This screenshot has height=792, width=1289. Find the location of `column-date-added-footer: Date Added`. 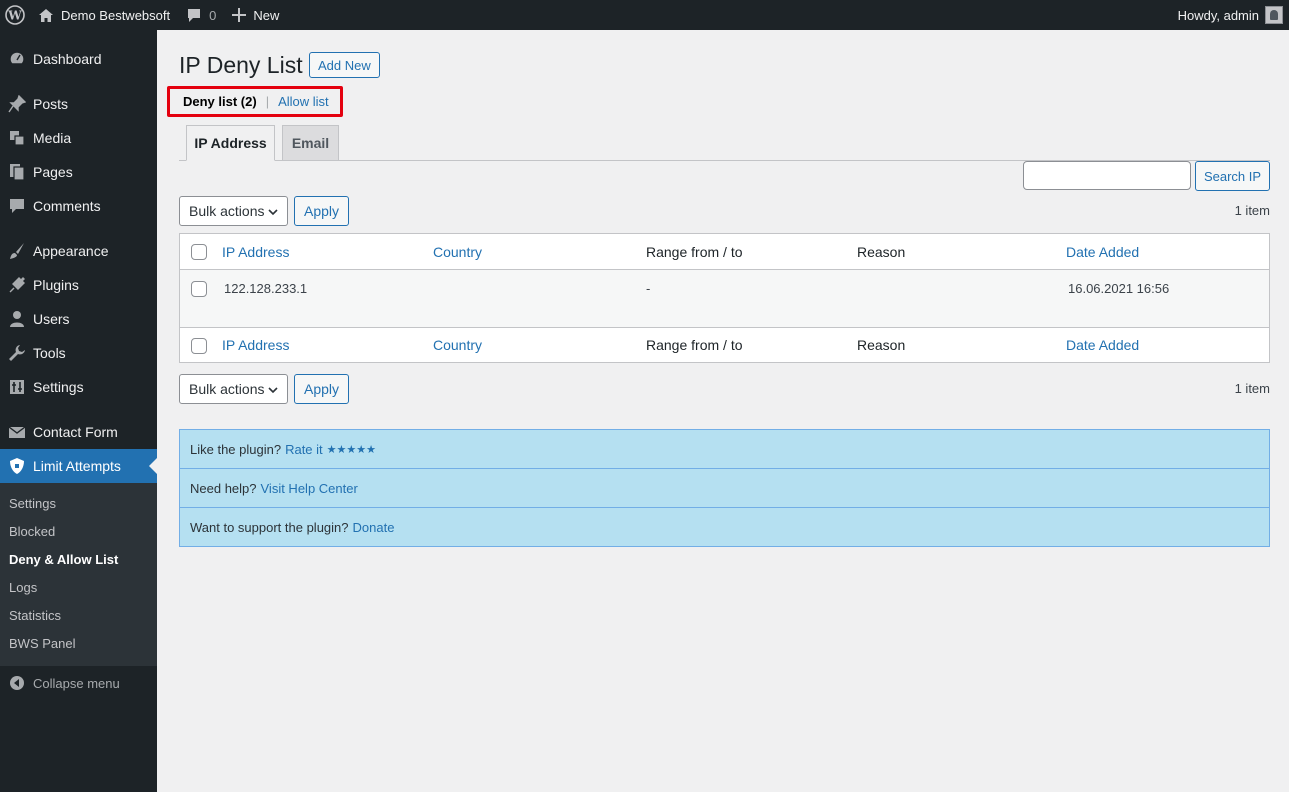

column-date-added-footer: Date Added is located at coordinates (1102, 345).